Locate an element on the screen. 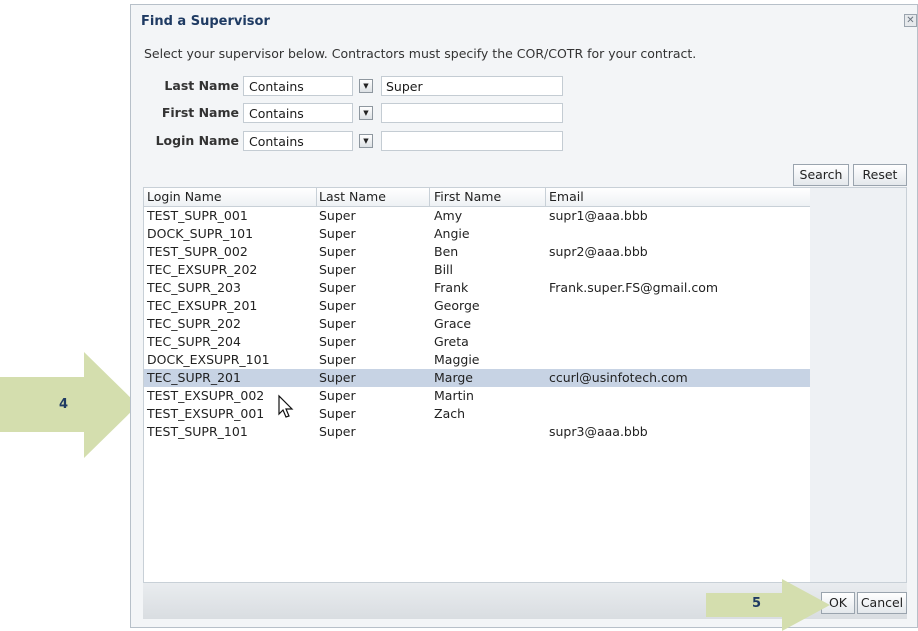 This screenshot has width=918, height=631. login-name-input is located at coordinates (472, 141).